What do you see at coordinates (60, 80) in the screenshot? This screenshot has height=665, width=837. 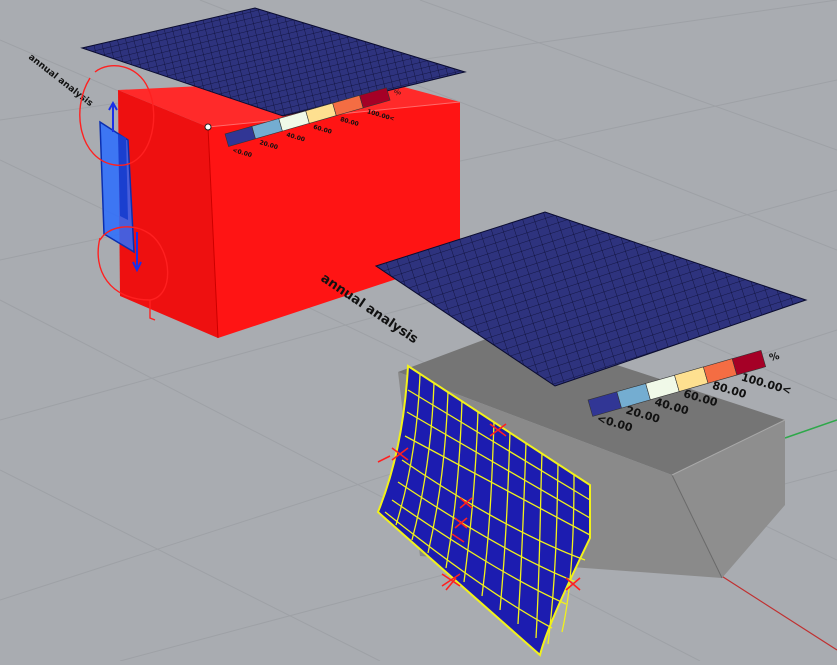 I see `analysis-label-small: annual analysis` at bounding box center [60, 80].